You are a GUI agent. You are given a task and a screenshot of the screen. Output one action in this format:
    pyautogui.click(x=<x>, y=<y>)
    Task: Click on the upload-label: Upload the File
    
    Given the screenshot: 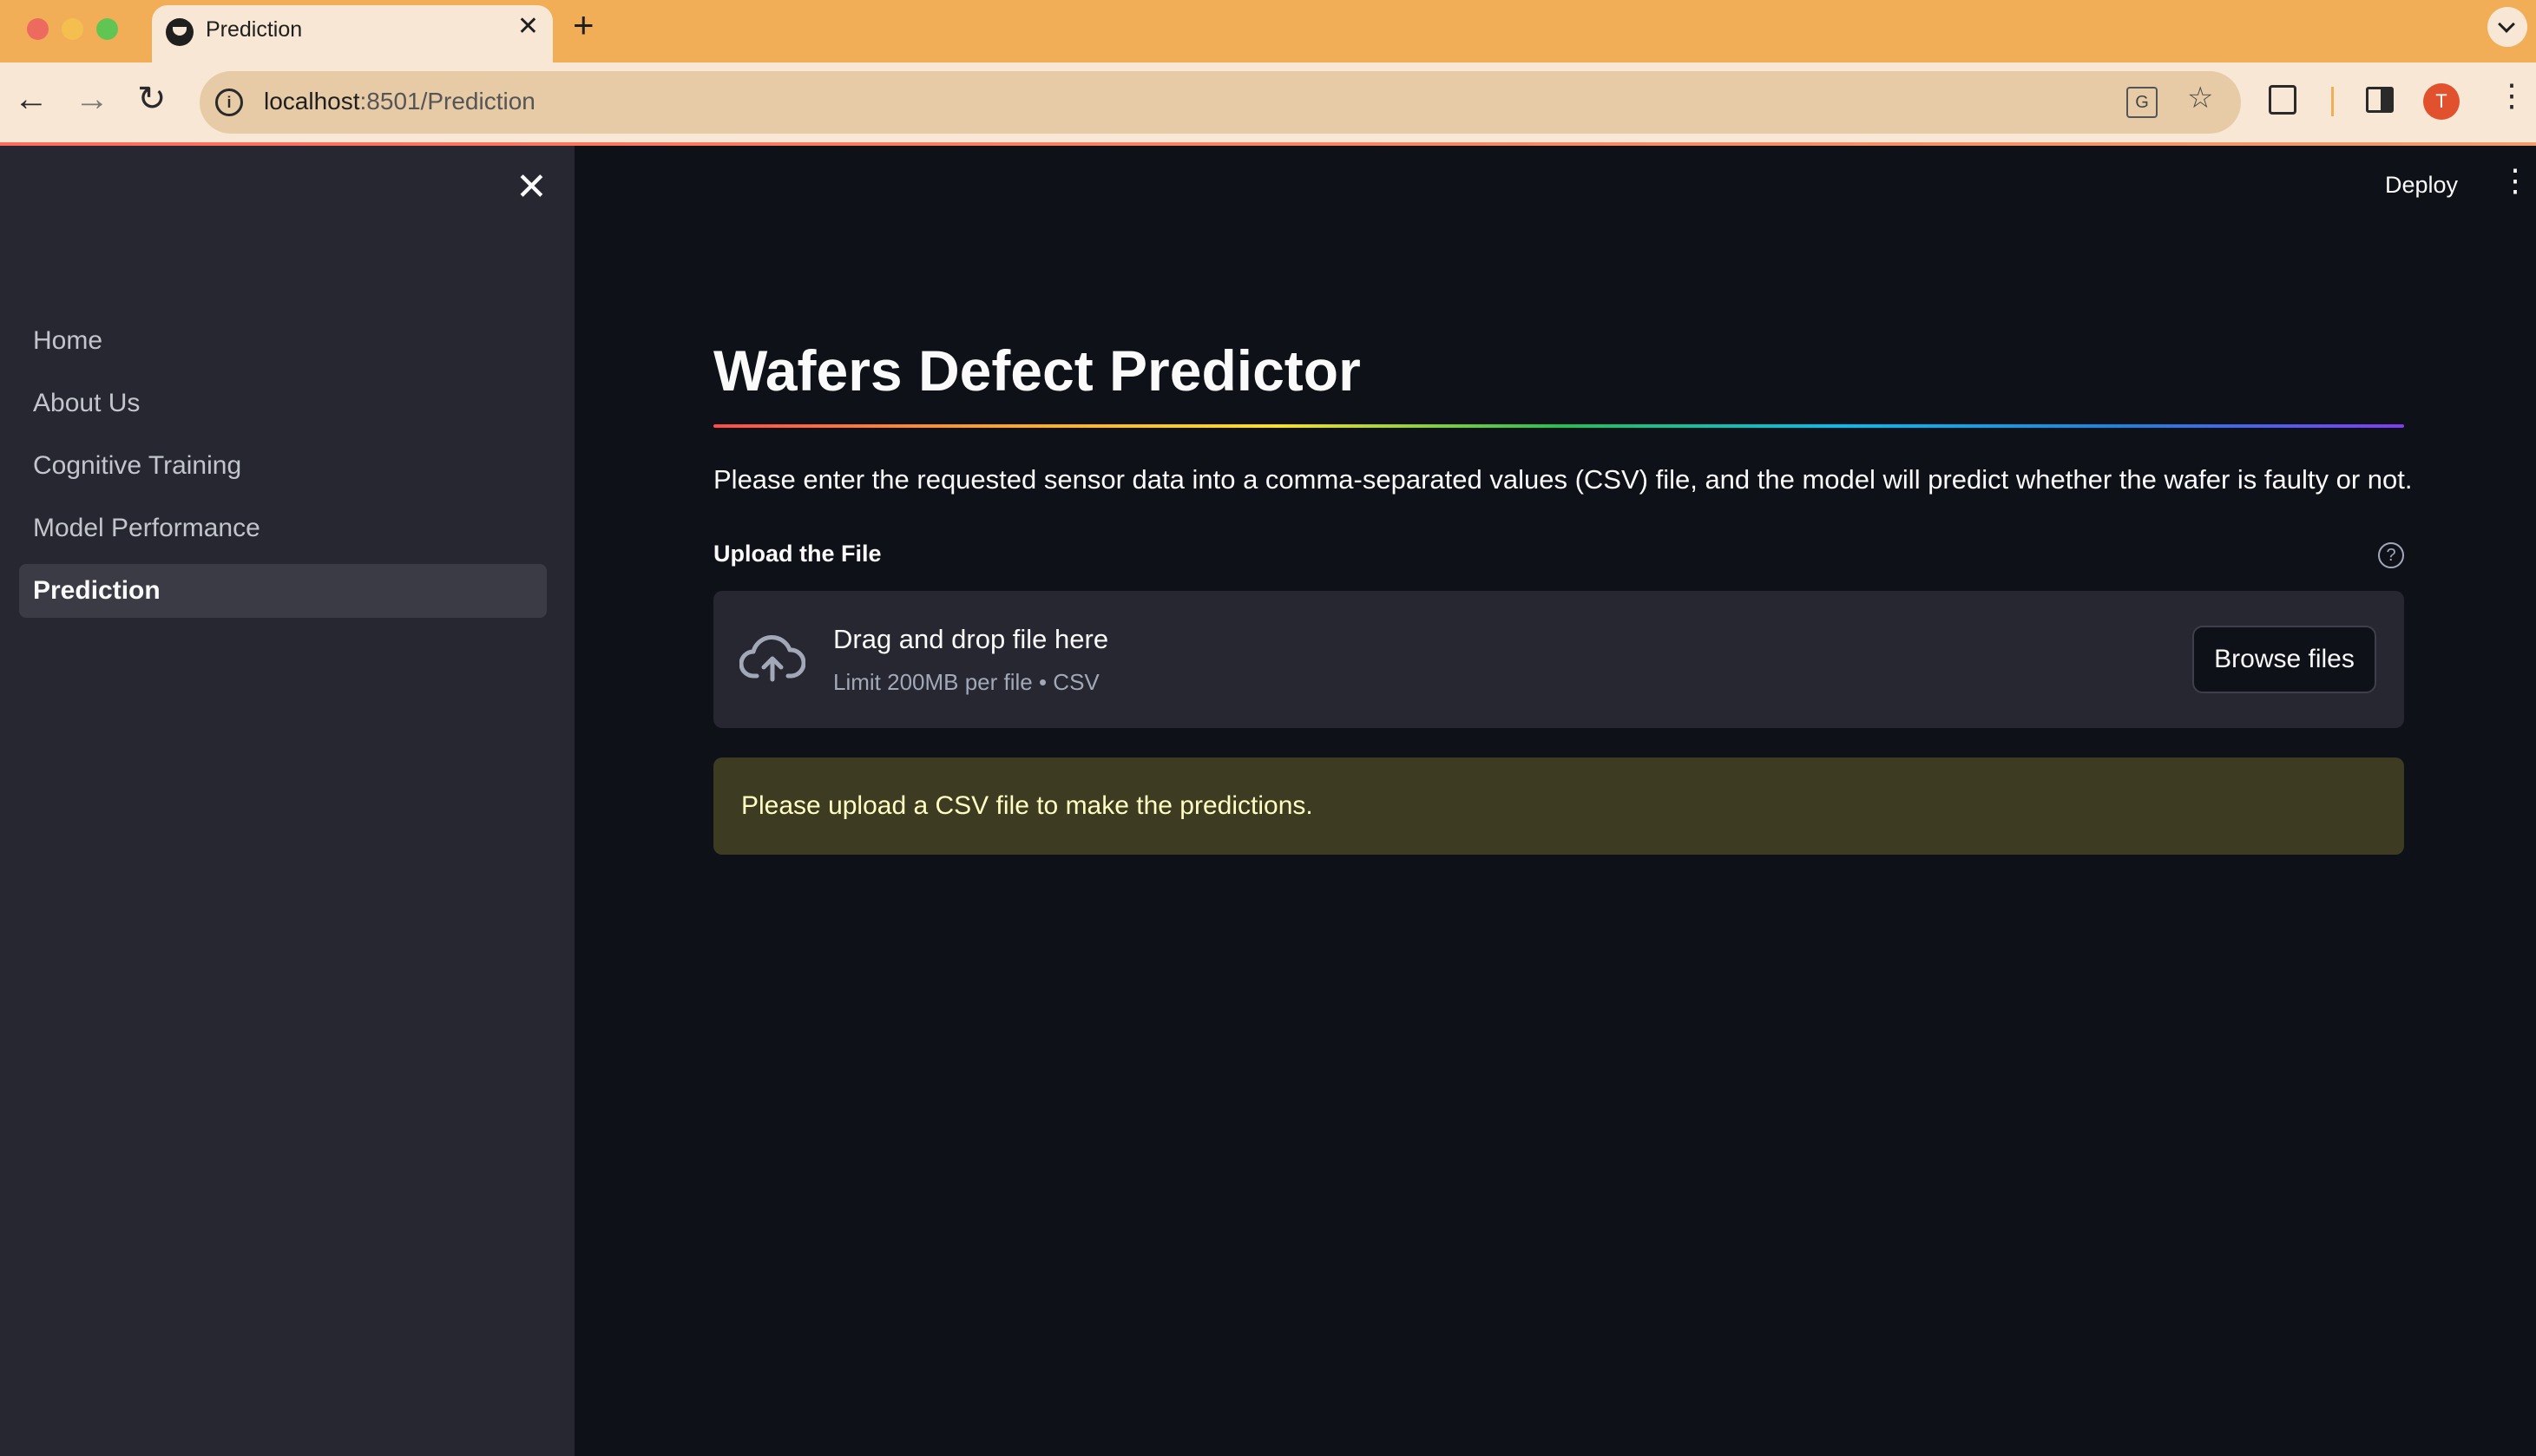 What is the action you would take?
    pyautogui.click(x=797, y=554)
    